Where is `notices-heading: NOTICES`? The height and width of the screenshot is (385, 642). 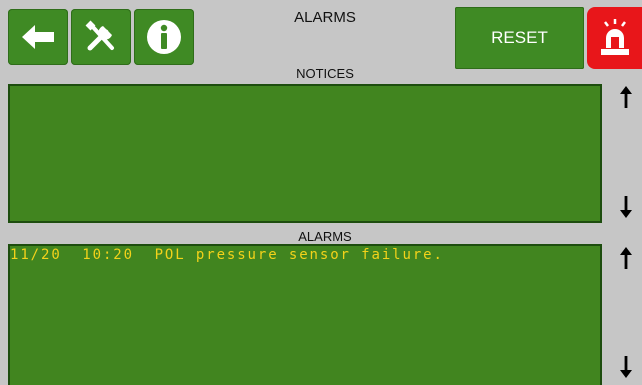
notices-heading: NOTICES is located at coordinates (325, 73).